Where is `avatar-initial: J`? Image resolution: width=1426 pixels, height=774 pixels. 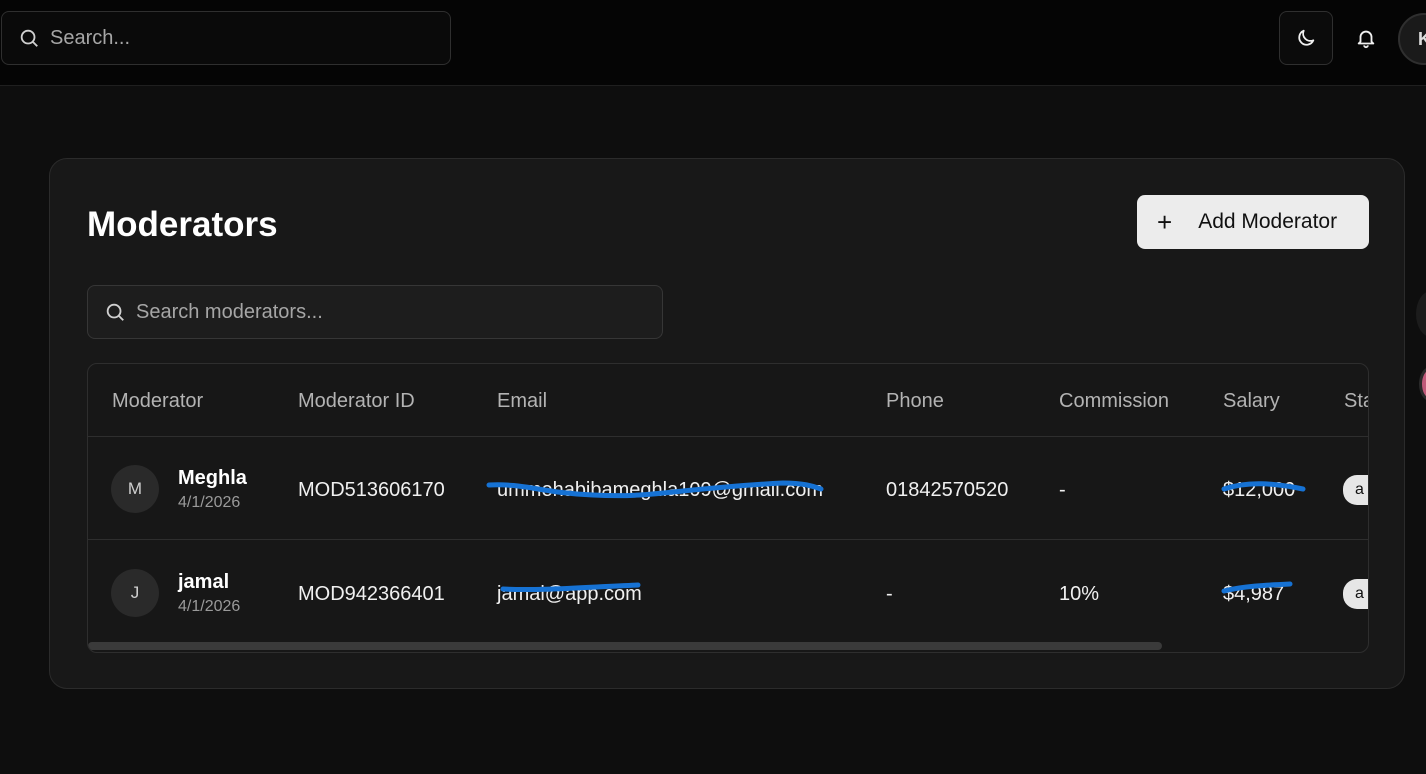
avatar-initial: J is located at coordinates (135, 592).